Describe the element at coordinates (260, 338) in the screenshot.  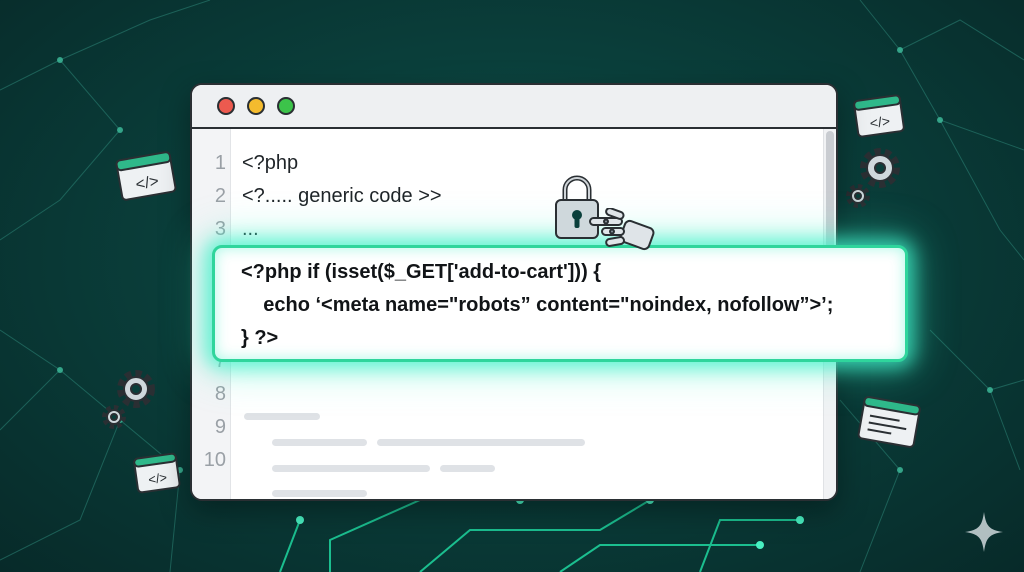
I see `highlighted-code-line: } ?>` at that location.